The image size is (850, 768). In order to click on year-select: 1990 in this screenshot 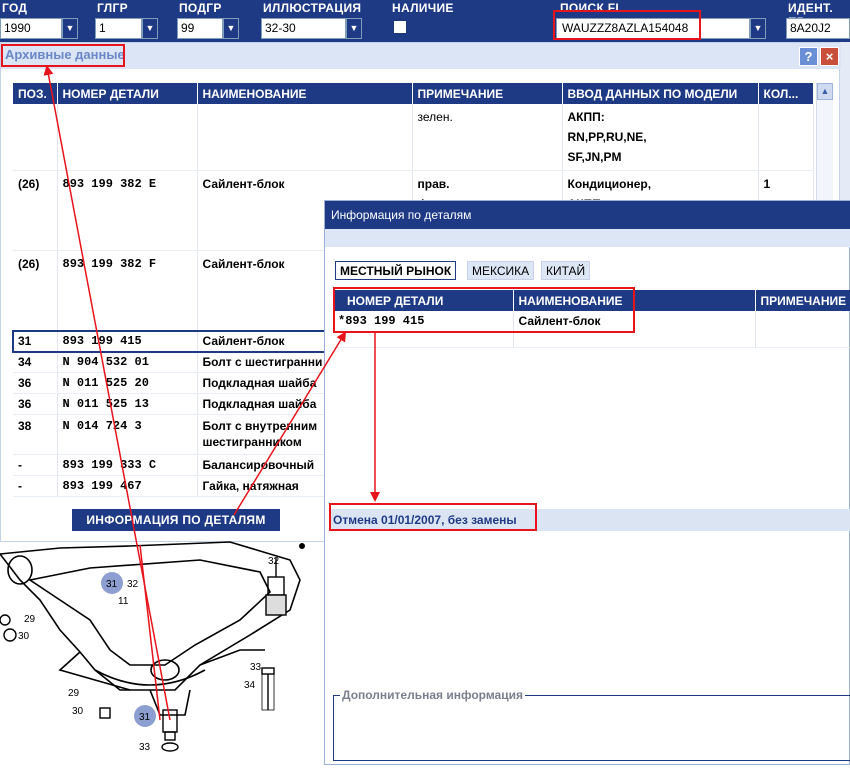, I will do `click(31, 28)`.